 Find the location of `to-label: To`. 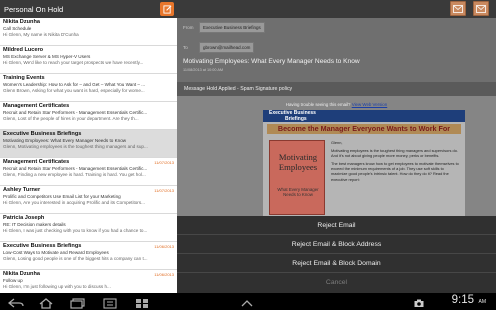

to-label: To is located at coordinates (185, 47).